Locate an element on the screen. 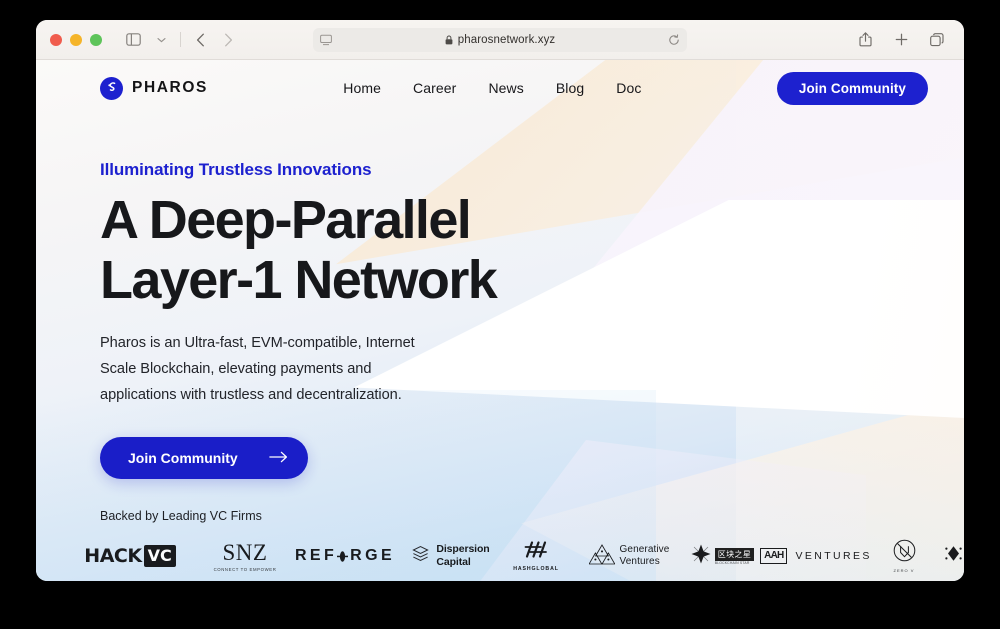 The image size is (1000, 629). backer-logo-chorus-one-ventures: CHORUS ONE VENTURES is located at coordinates (950, 556).